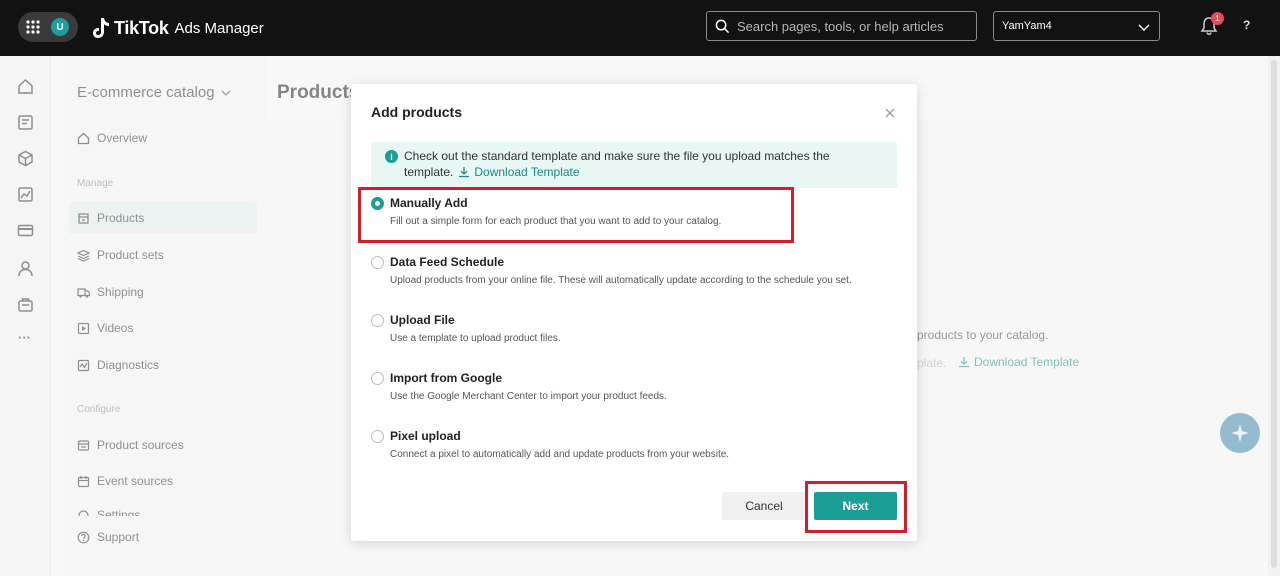  What do you see at coordinates (219, 28) in the screenshot?
I see `logo-product: Ads Manager` at bounding box center [219, 28].